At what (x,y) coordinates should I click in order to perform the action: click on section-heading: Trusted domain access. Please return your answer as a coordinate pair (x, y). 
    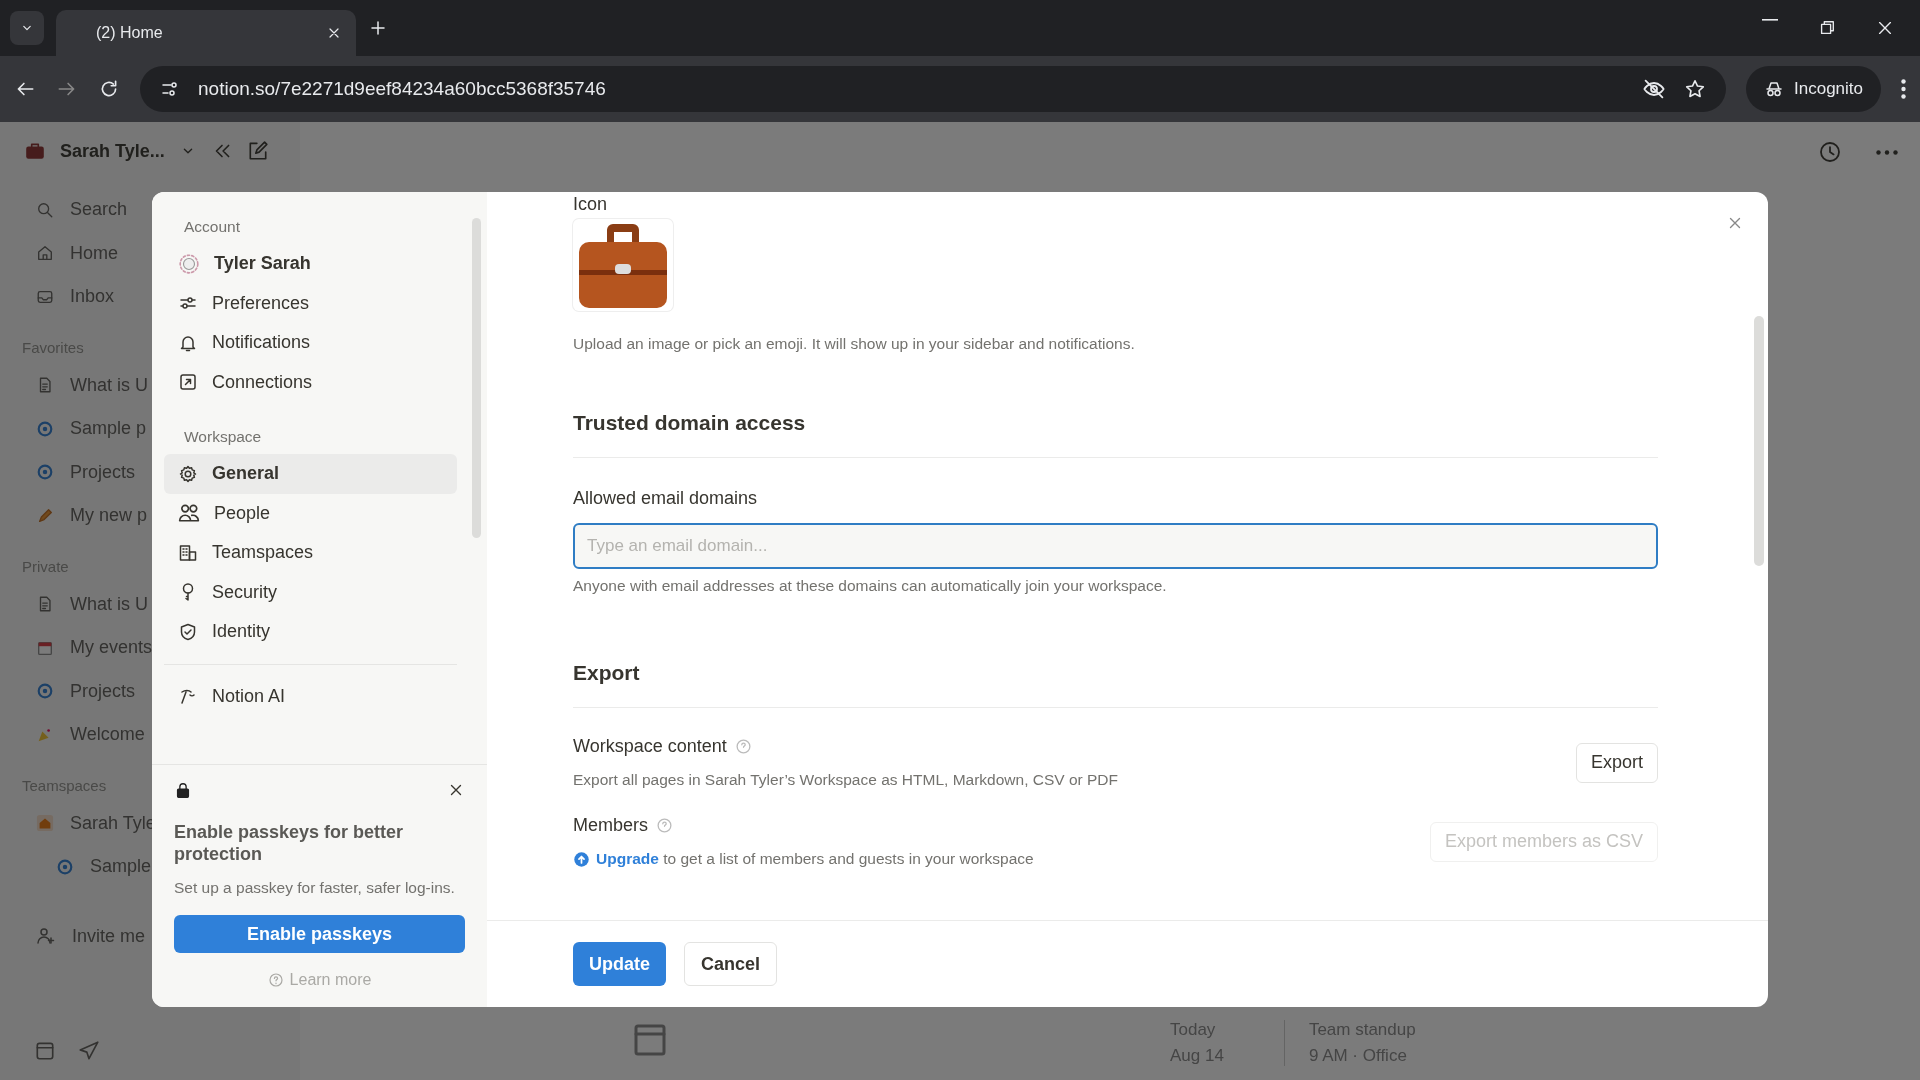
    Looking at the image, I should click on (690, 423).